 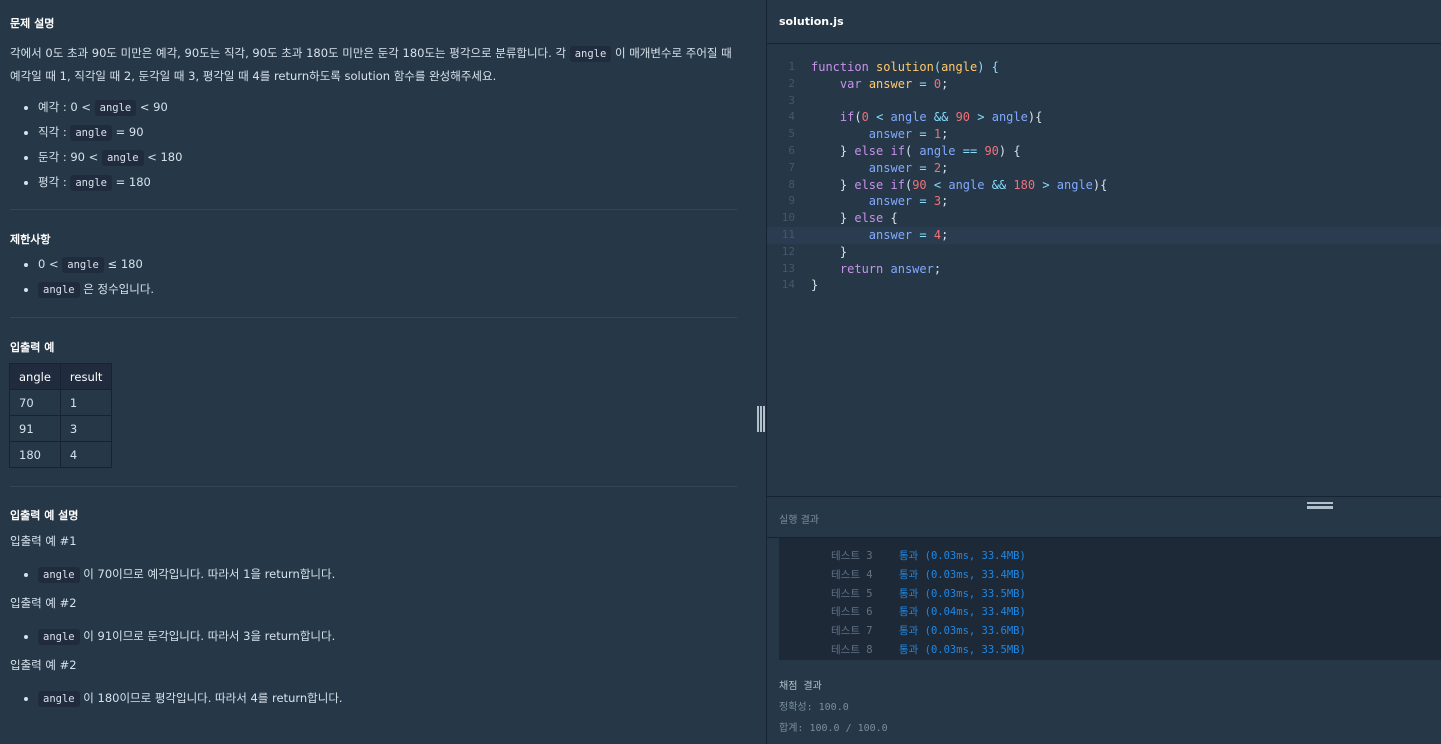 What do you see at coordinates (35, 376) in the screenshot?
I see `table-header: angle` at bounding box center [35, 376].